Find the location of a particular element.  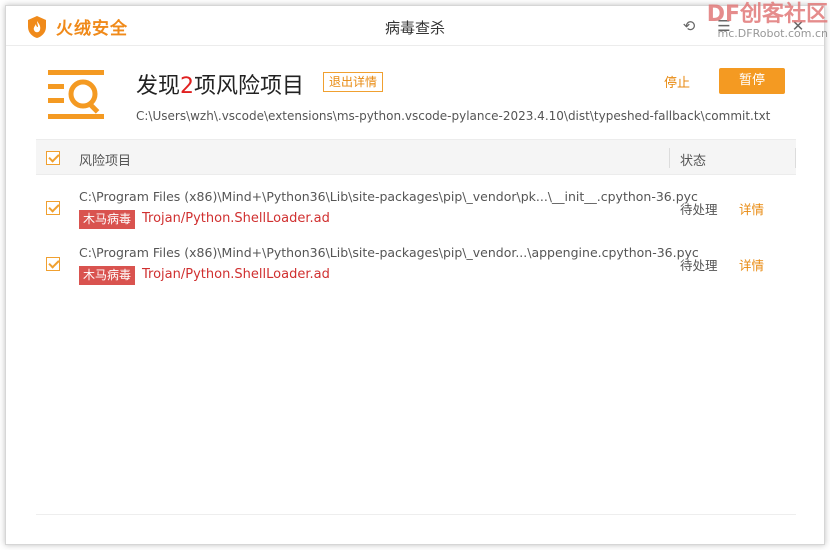

exit-details-button: 退出详情 is located at coordinates (353, 82).